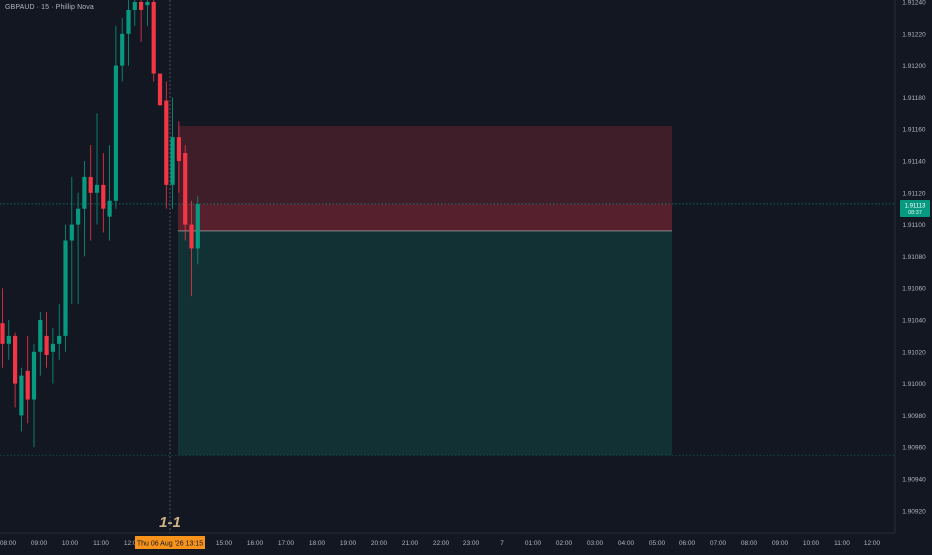 This screenshot has width=932, height=555. What do you see at coordinates (687, 543) in the screenshot?
I see `time-tick-label: 06:00` at bounding box center [687, 543].